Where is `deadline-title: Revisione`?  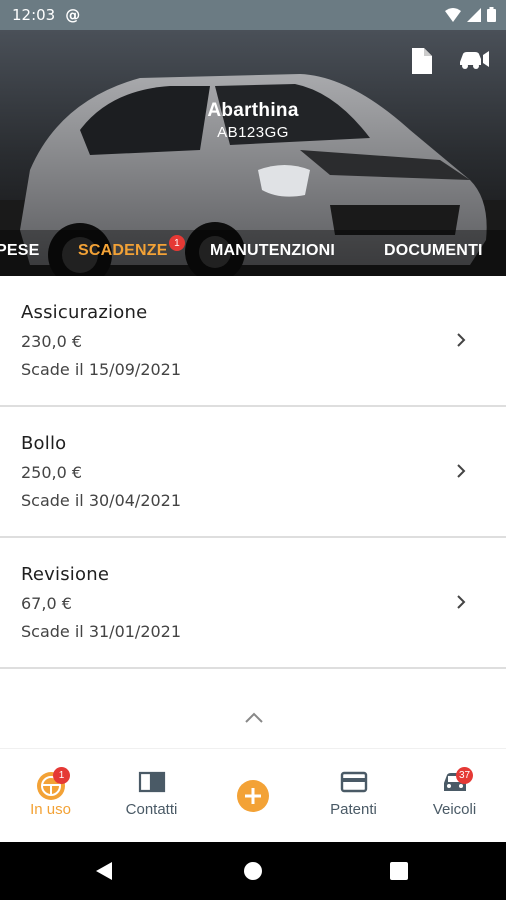 deadline-title: Revisione is located at coordinates (65, 574).